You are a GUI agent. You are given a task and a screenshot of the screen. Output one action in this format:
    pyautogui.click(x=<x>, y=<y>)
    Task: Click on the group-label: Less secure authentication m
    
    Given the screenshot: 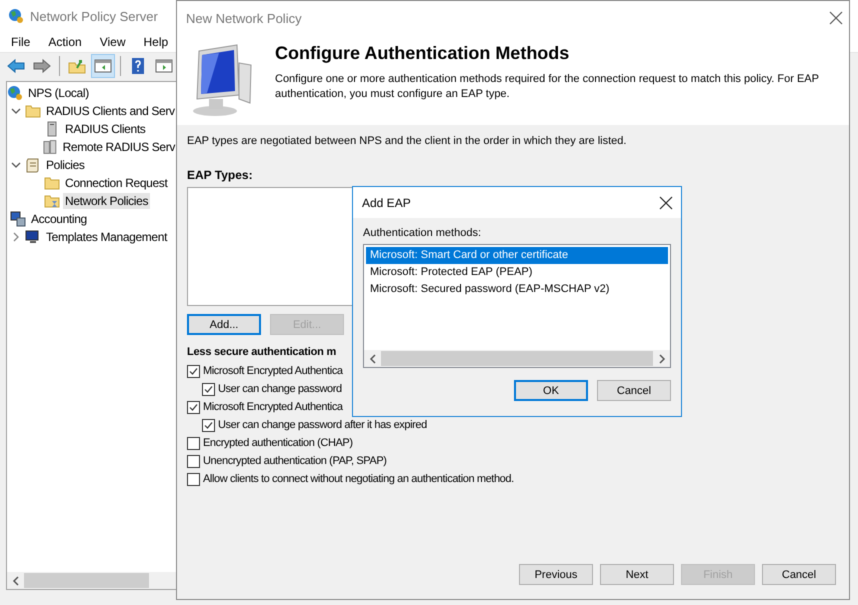 What is the action you would take?
    pyautogui.click(x=262, y=352)
    